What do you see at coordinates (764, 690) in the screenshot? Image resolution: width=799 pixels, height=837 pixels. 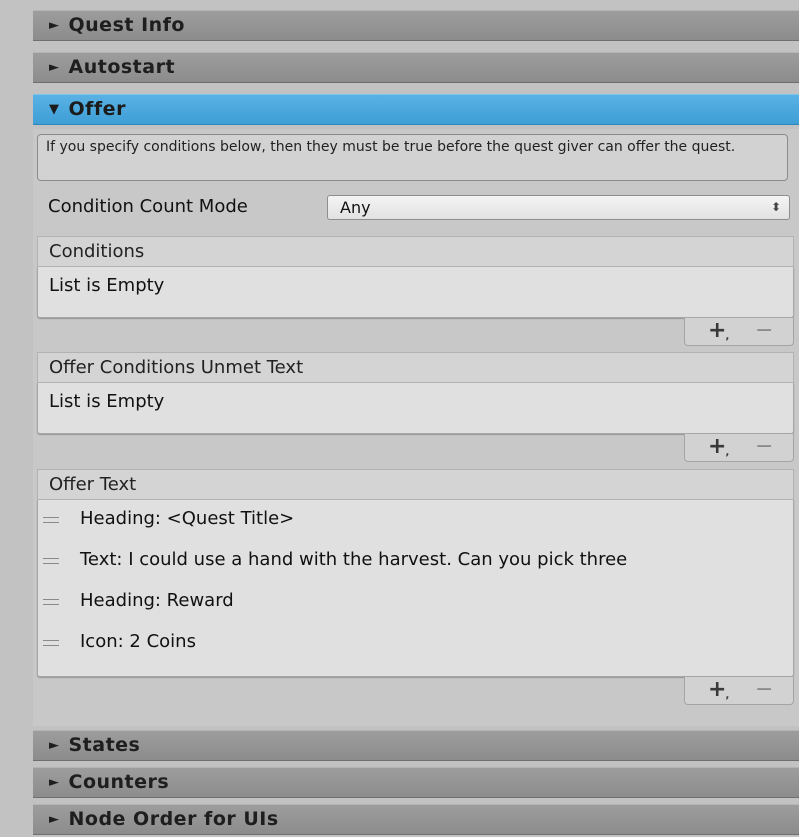 I see `remove-offer-text-button: −` at bounding box center [764, 690].